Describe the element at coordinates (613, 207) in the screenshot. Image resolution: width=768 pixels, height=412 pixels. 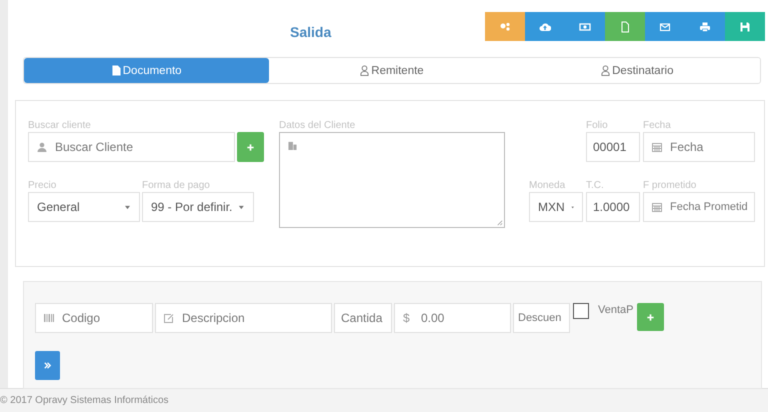
I see `exchange-rate-field: 1.0000` at that location.